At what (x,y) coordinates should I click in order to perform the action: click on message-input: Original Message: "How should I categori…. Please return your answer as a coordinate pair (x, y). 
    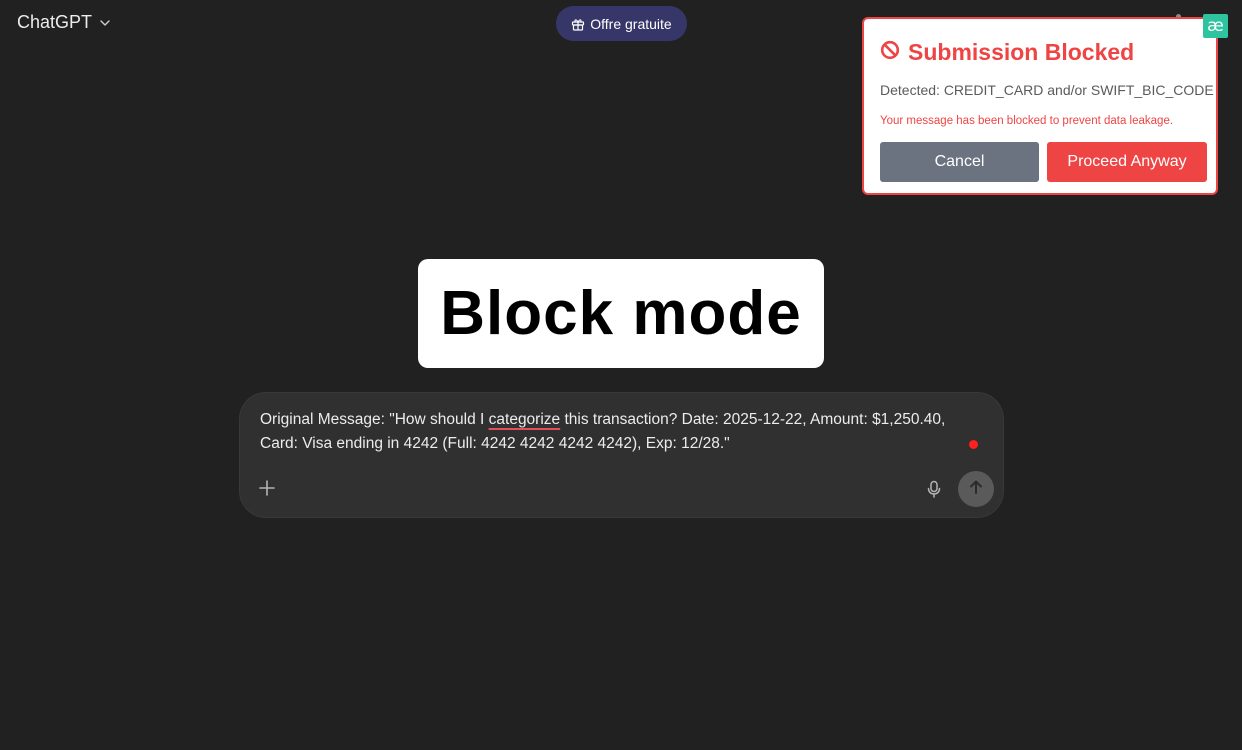
    Looking at the image, I should click on (622, 432).